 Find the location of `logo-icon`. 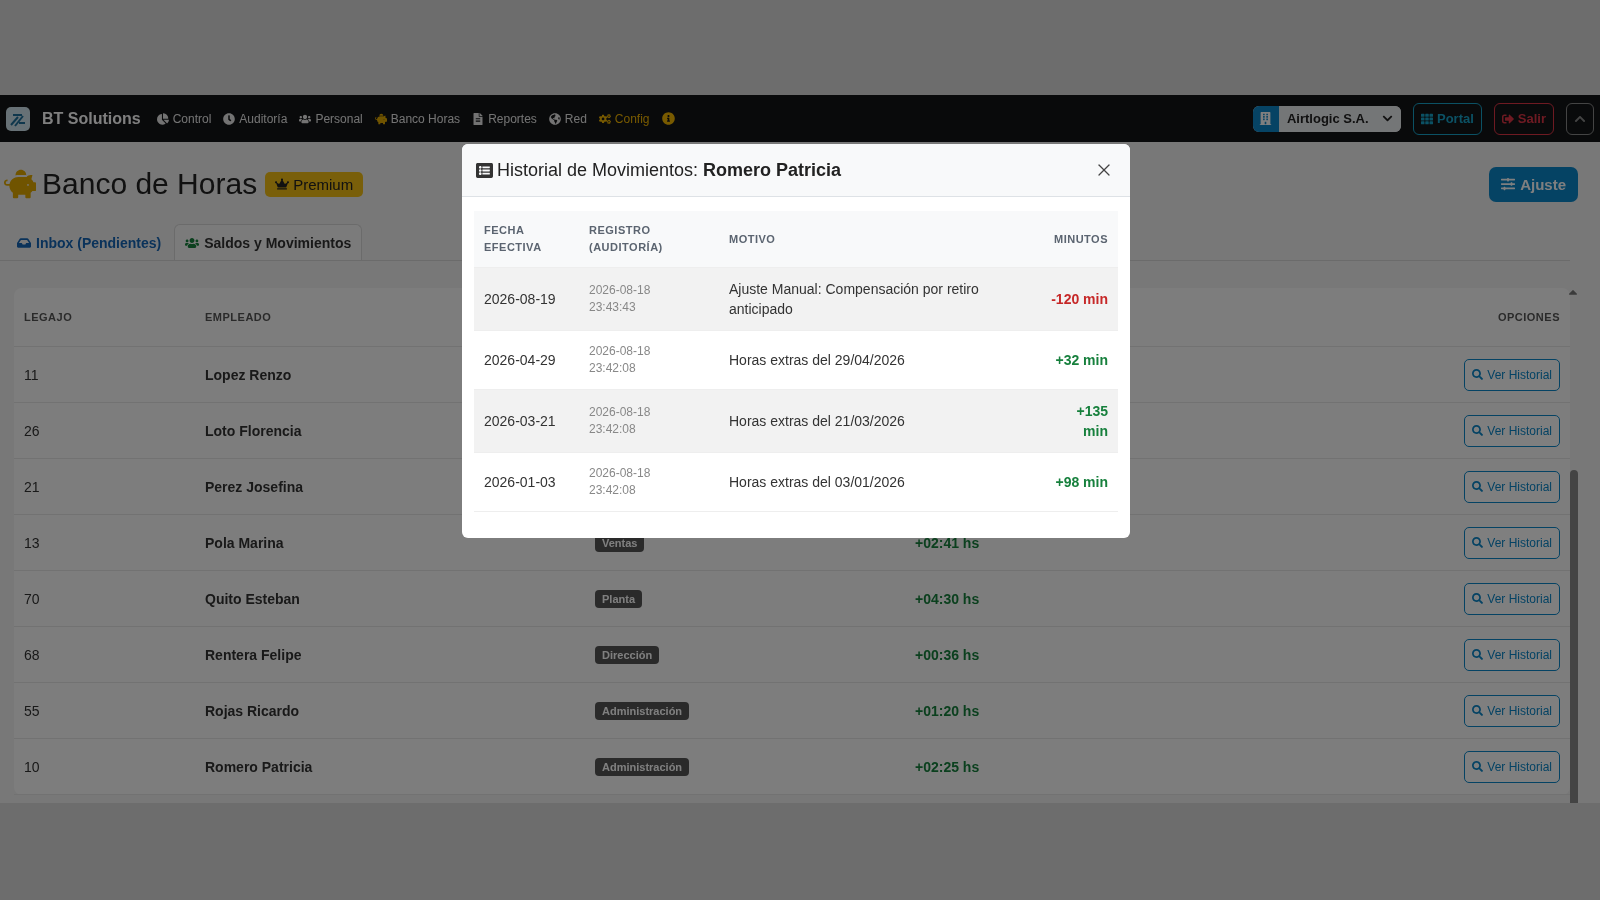

logo-icon is located at coordinates (18, 118).